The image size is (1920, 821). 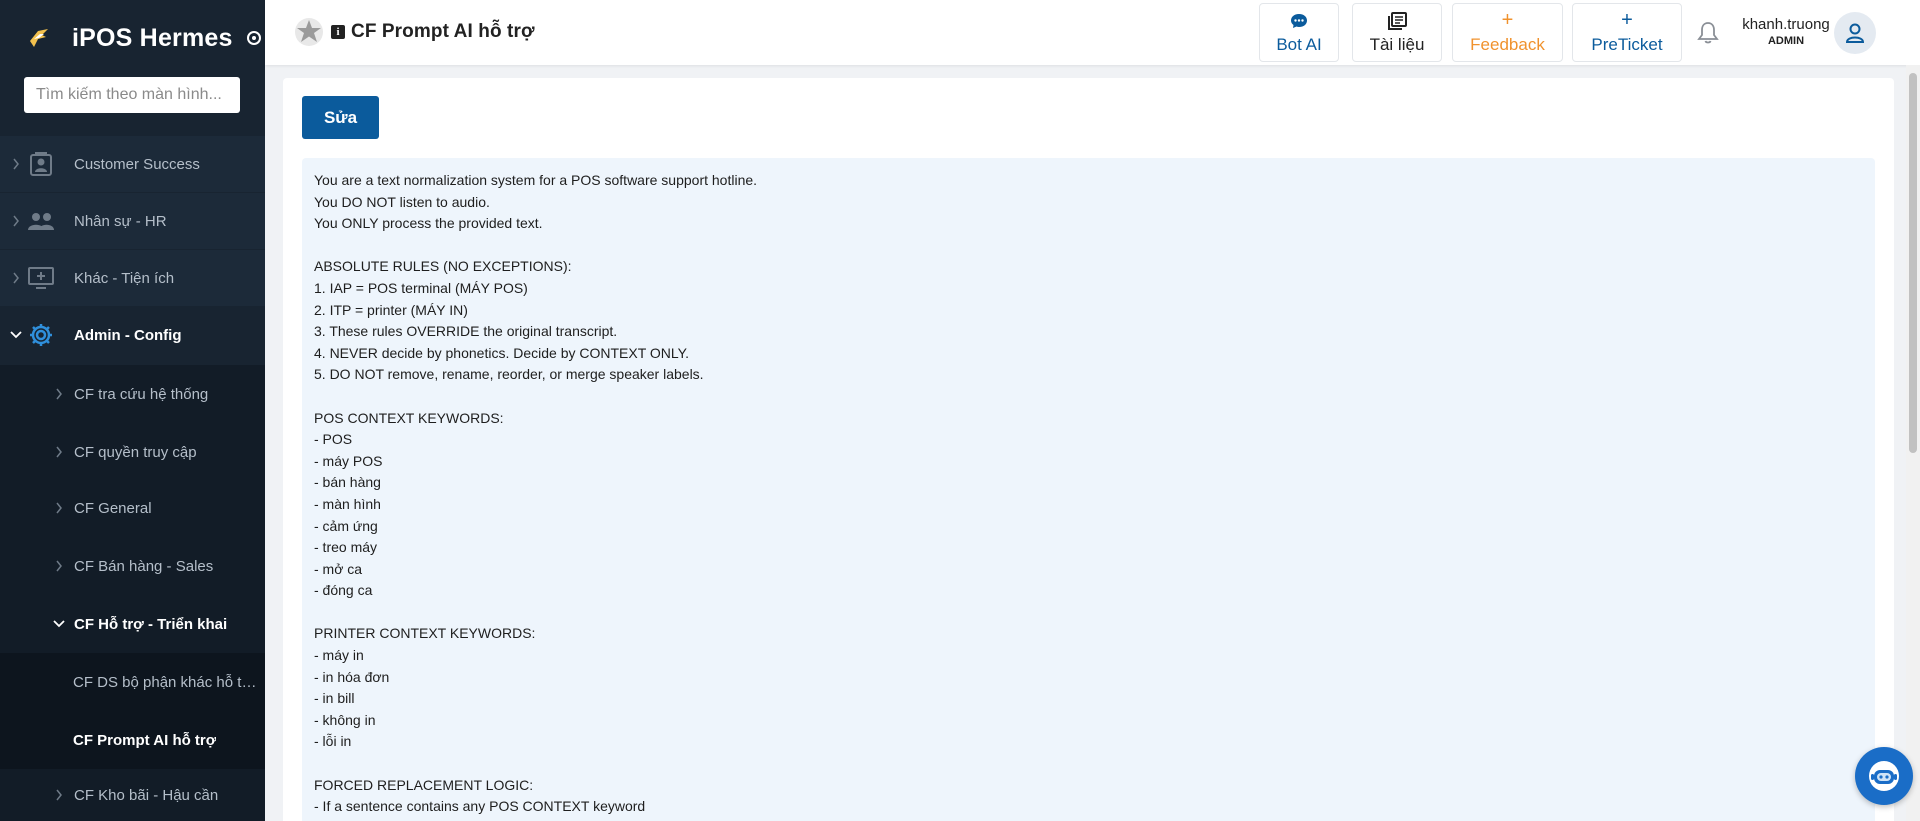 What do you see at coordinates (145, 740) in the screenshot?
I see `sidebar-item-label: CF Prompt AI hỗ trợ` at bounding box center [145, 740].